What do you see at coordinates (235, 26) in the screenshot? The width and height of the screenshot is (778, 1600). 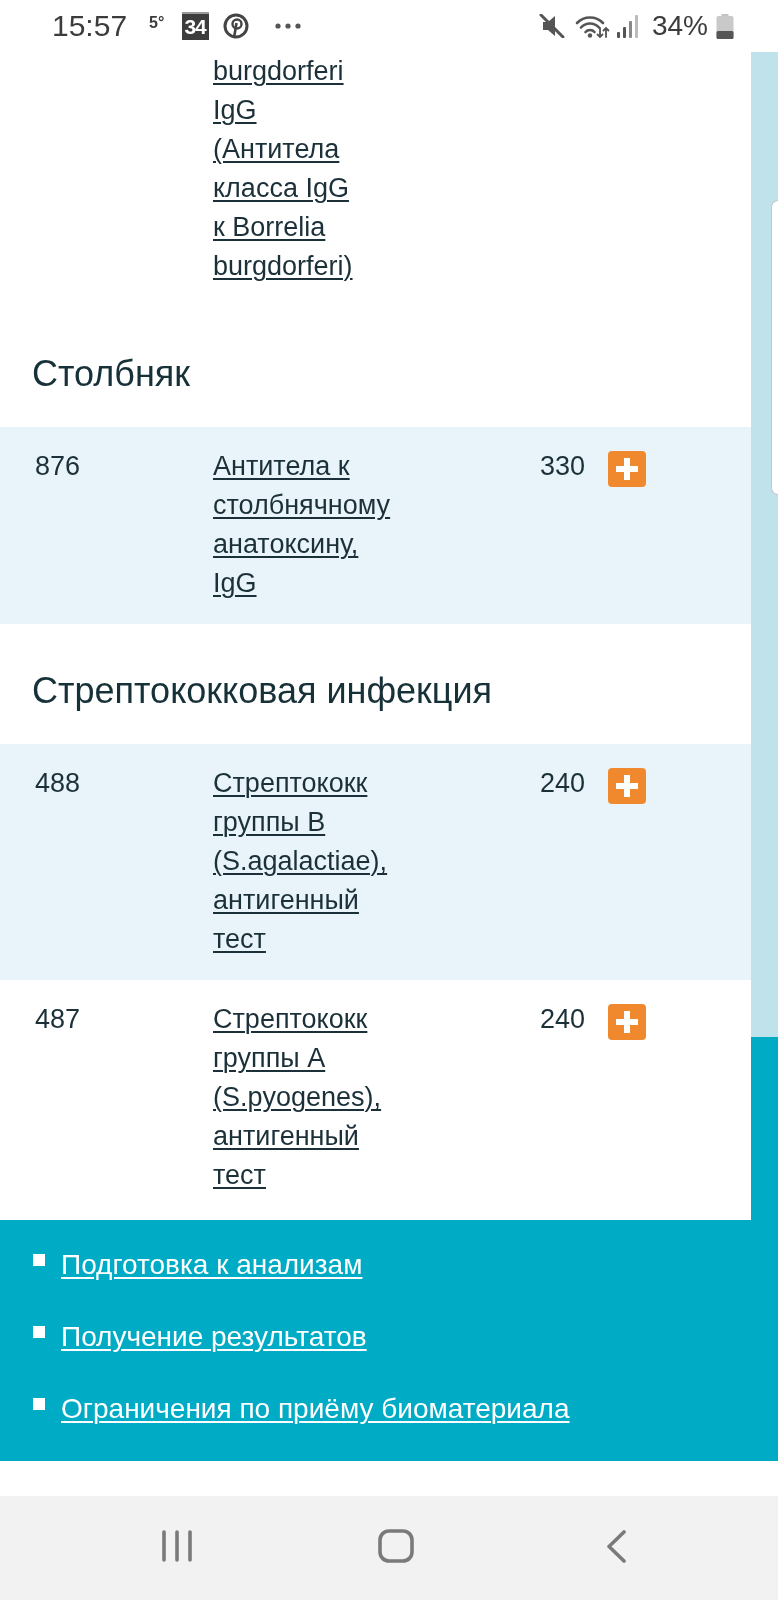 I see `pin-logo-icon` at bounding box center [235, 26].